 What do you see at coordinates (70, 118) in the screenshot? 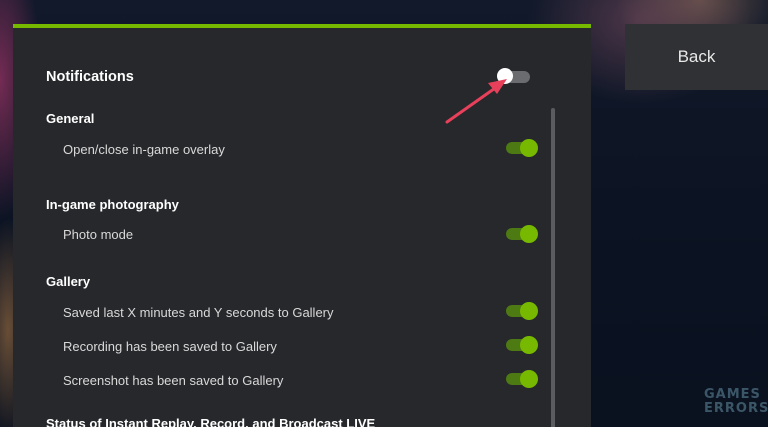
I see `section-title-general: General` at bounding box center [70, 118].